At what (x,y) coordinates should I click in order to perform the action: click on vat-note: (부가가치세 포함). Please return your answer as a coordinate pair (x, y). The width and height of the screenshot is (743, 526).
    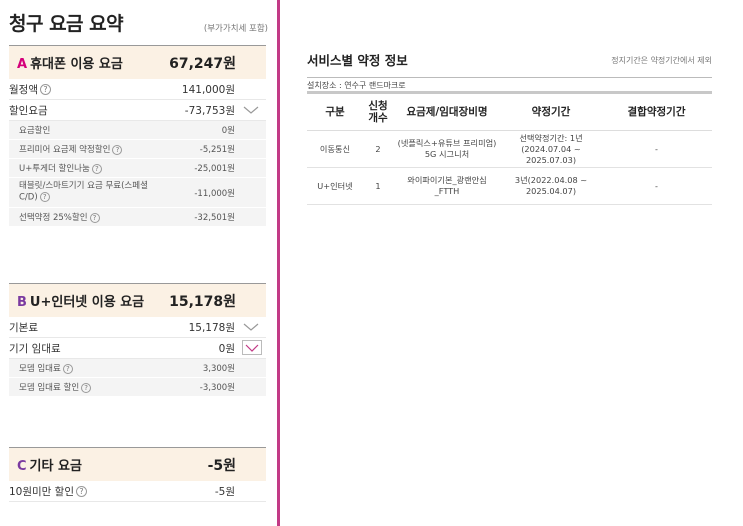
    Looking at the image, I should click on (235, 29).